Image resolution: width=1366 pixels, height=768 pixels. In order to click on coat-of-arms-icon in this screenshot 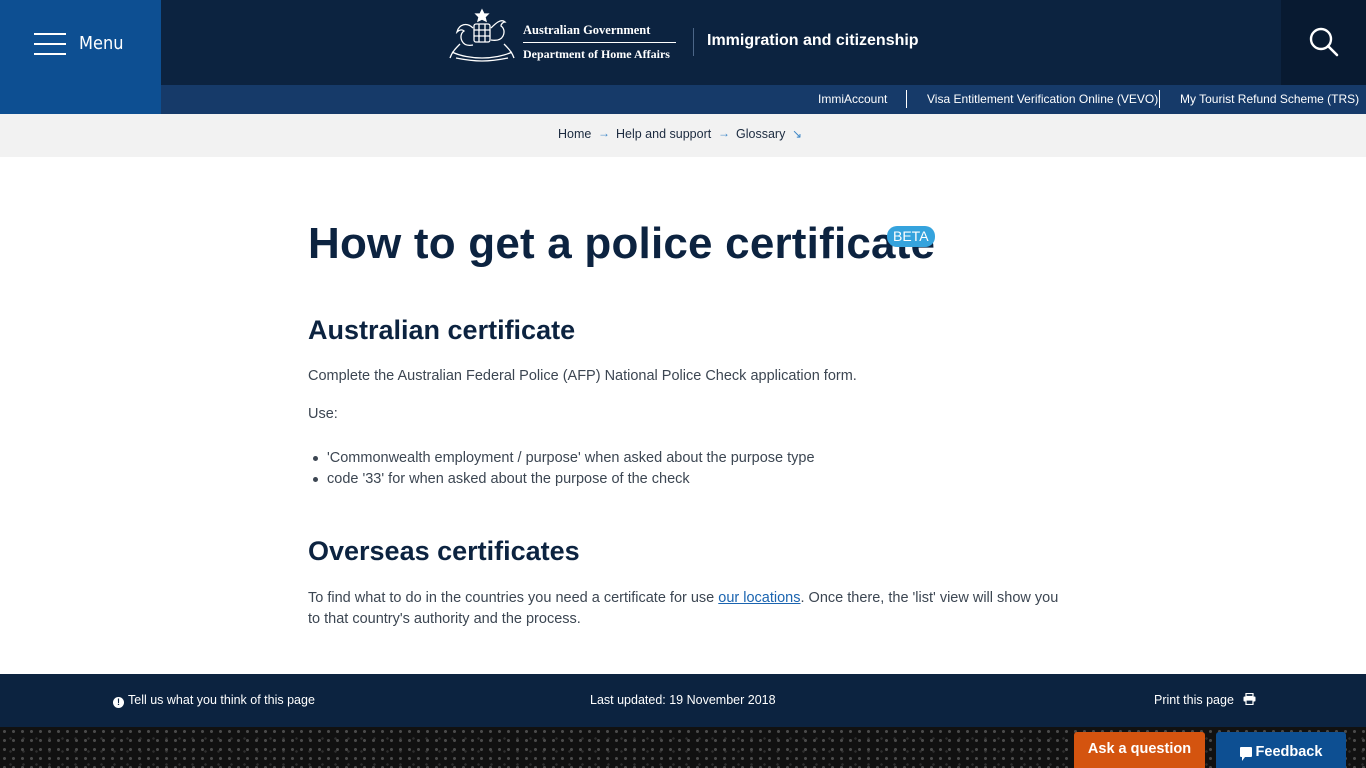, I will do `click(482, 35)`.